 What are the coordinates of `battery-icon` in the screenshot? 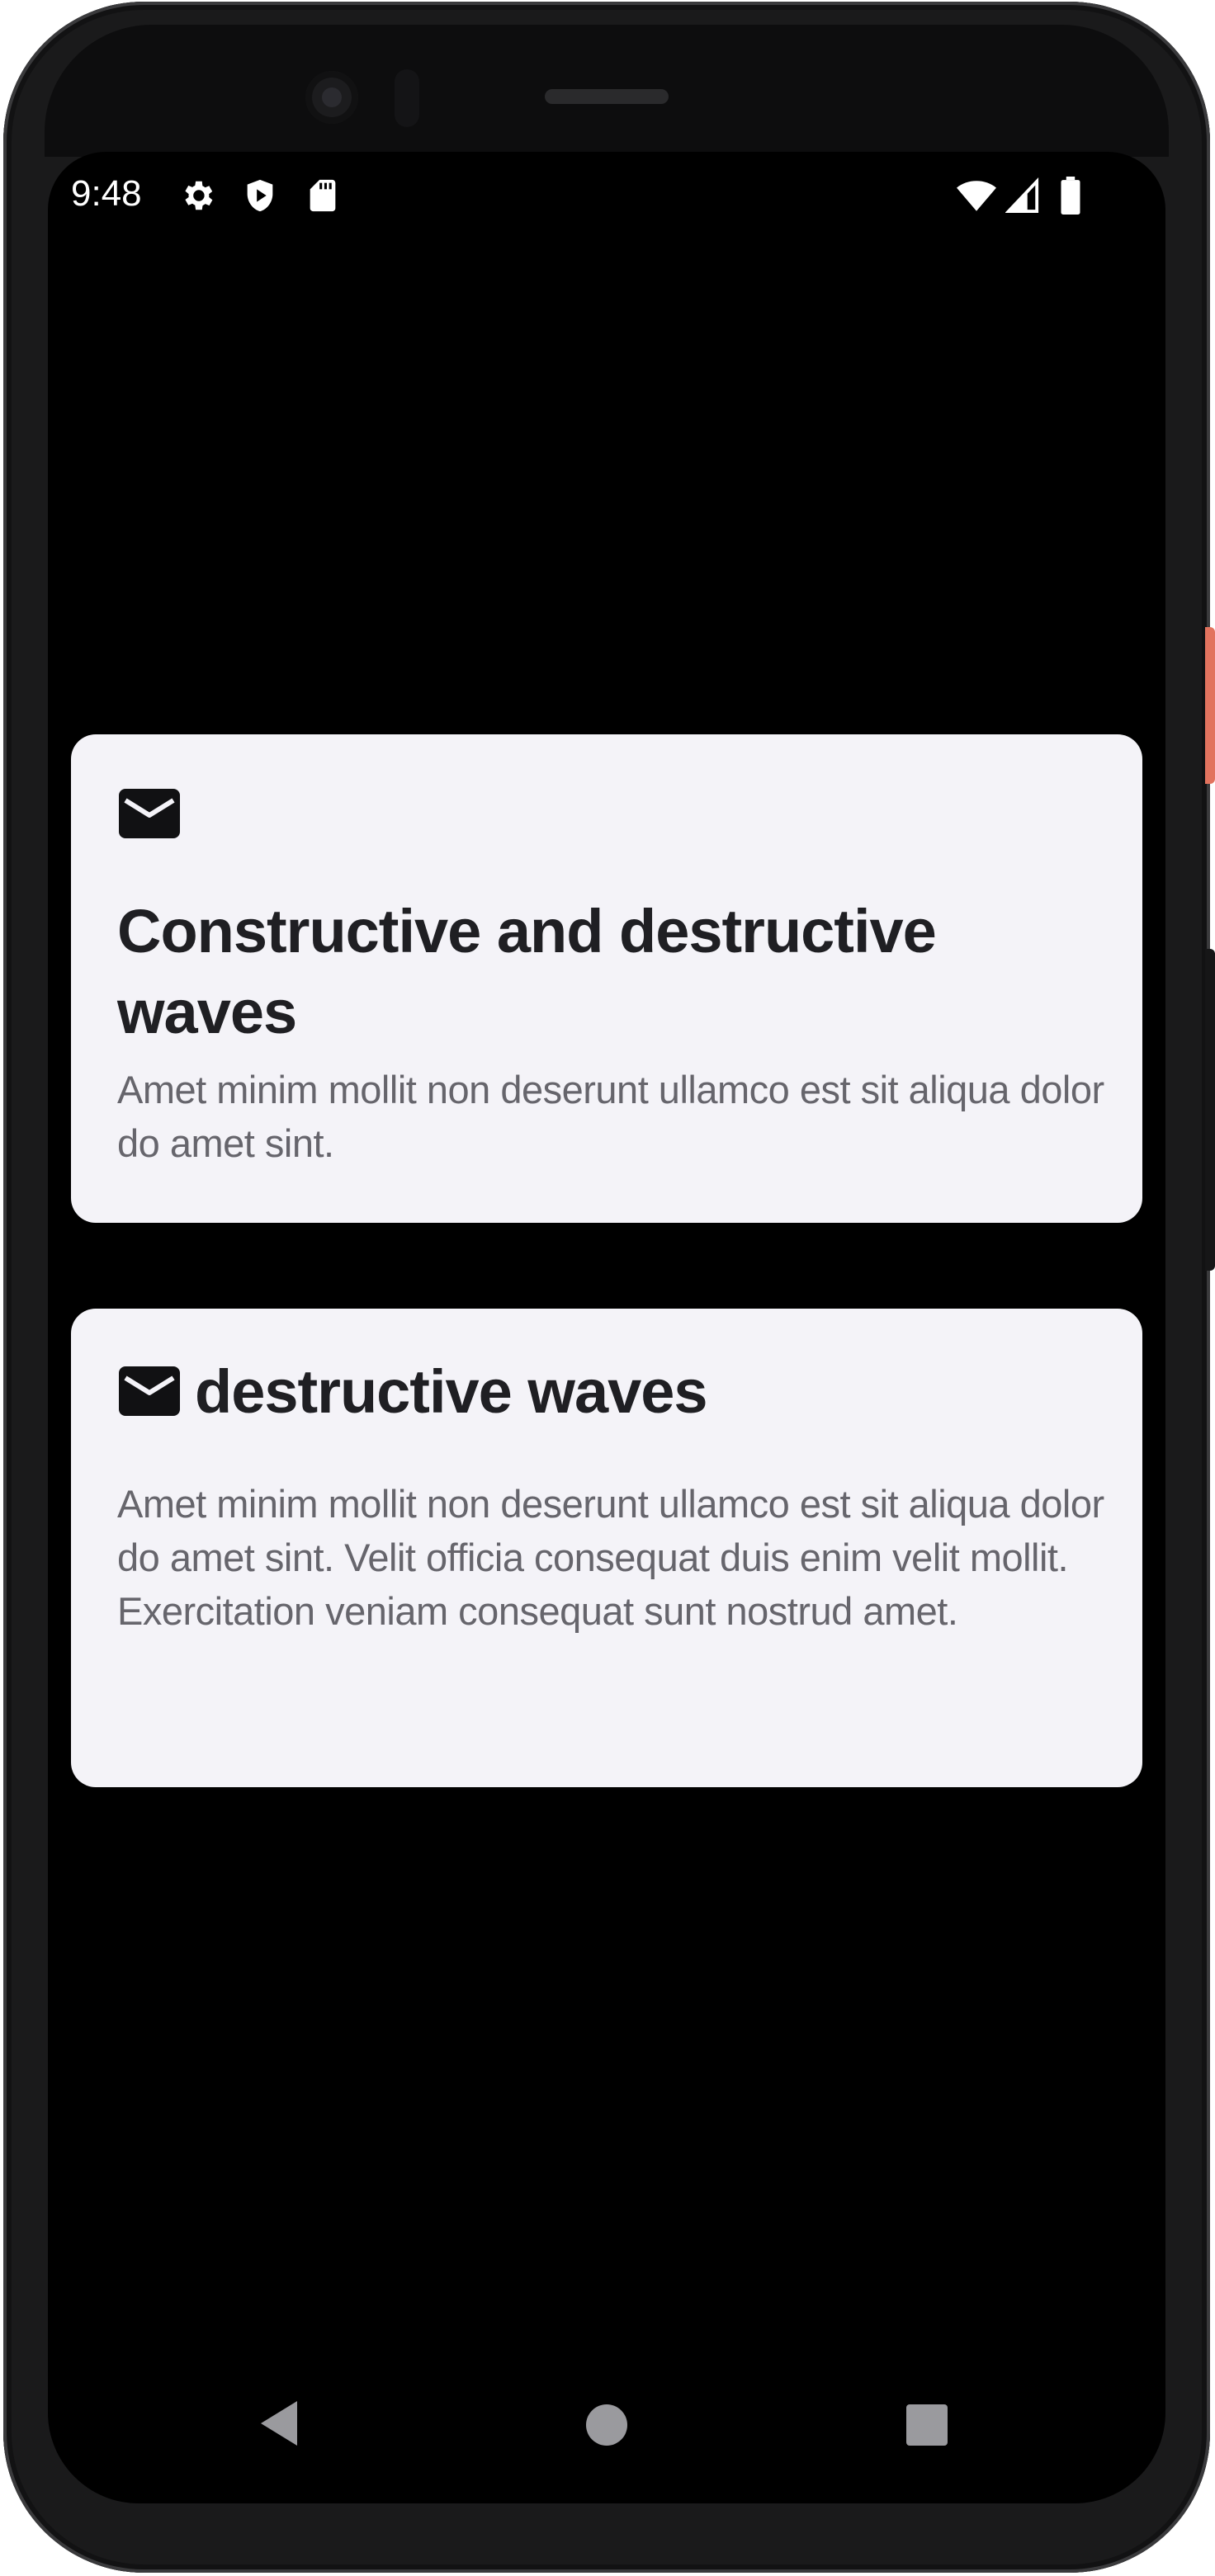 It's located at (1070, 198).